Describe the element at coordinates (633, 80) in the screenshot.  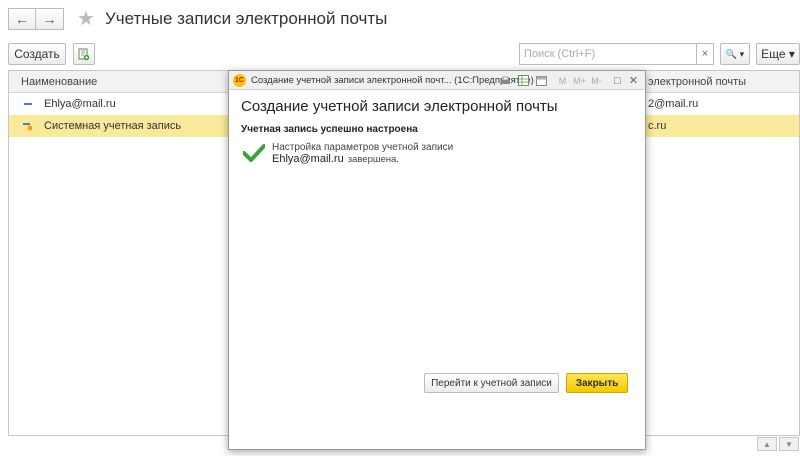
I see `close-icon: ✕` at that location.